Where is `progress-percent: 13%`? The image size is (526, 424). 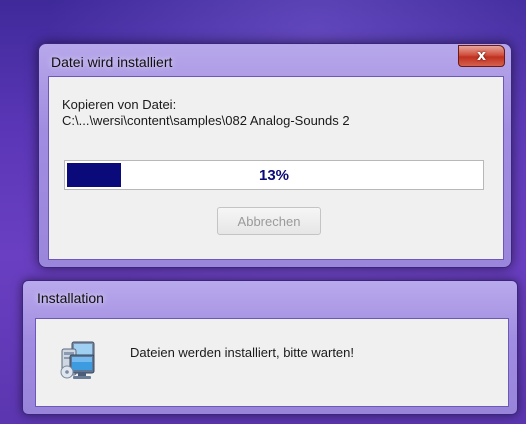 progress-percent: 13% is located at coordinates (274, 175).